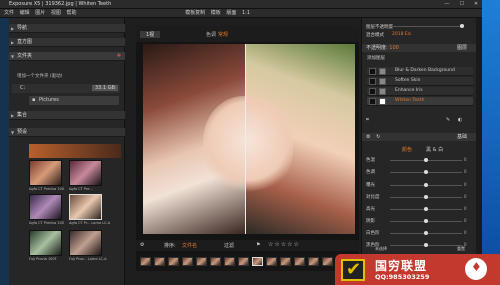 Image resolution: width=500 pixels, height=285 pixels. What do you see at coordinates (402, 34) in the screenshot?
I see `blend-mode-dropdown: 2018 Ed.` at bounding box center [402, 34].